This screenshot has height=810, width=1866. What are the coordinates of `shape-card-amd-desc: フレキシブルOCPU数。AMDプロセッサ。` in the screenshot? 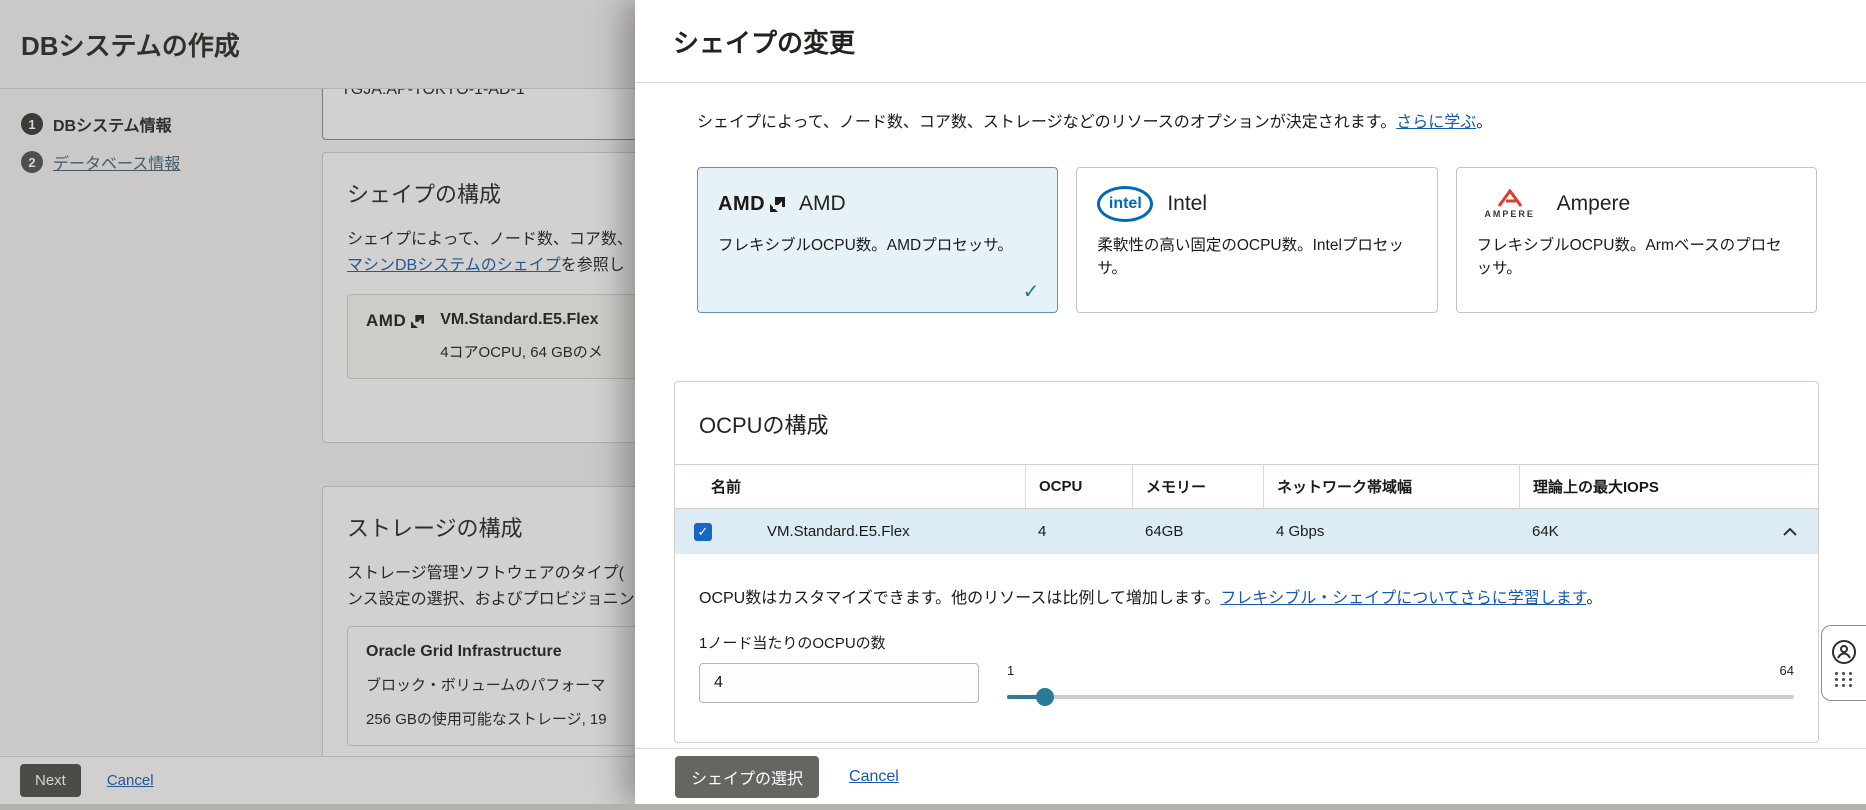 It's located at (865, 245).